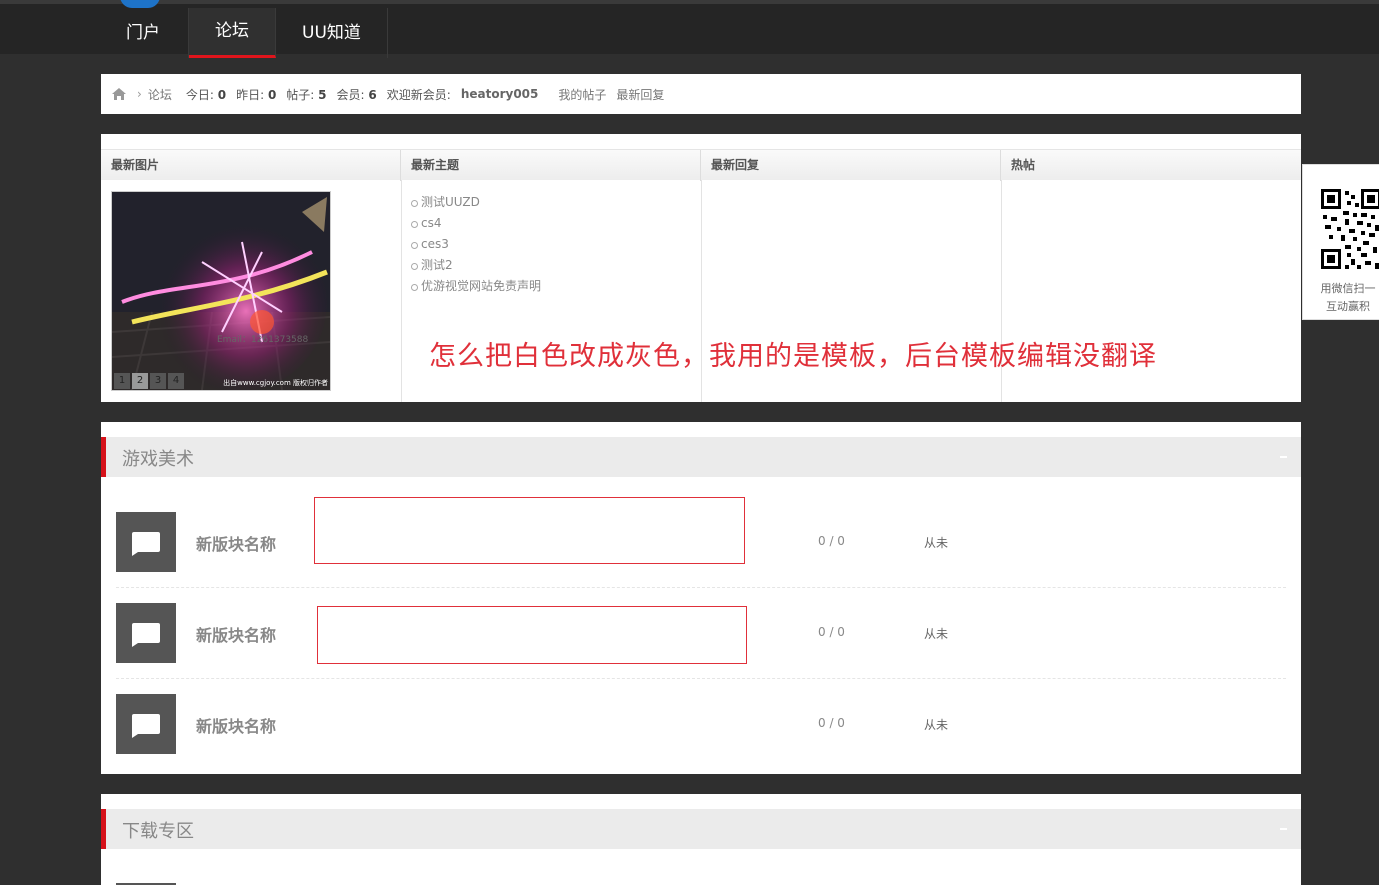  I want to click on red-annotation-text: 怎么把白色改成灰色，我用的是模板，后台模板编辑没翻译, so click(793, 356).